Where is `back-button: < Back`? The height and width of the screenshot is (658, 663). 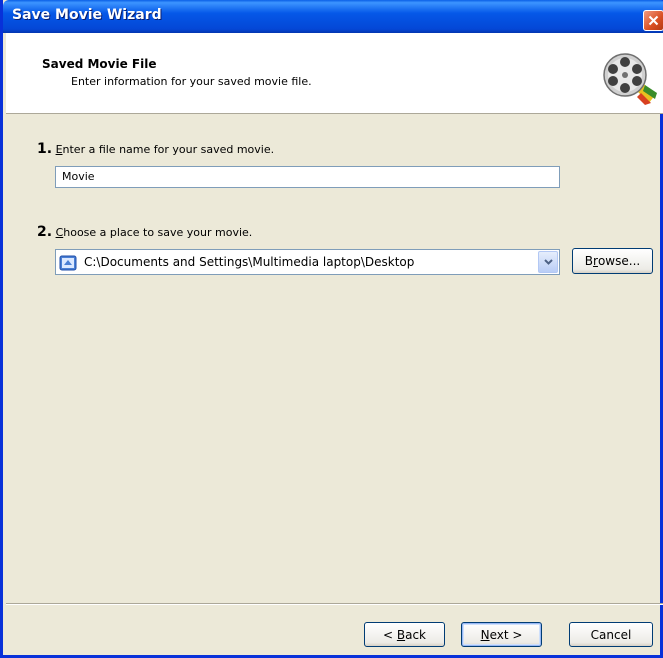
back-button: < Back is located at coordinates (404, 634).